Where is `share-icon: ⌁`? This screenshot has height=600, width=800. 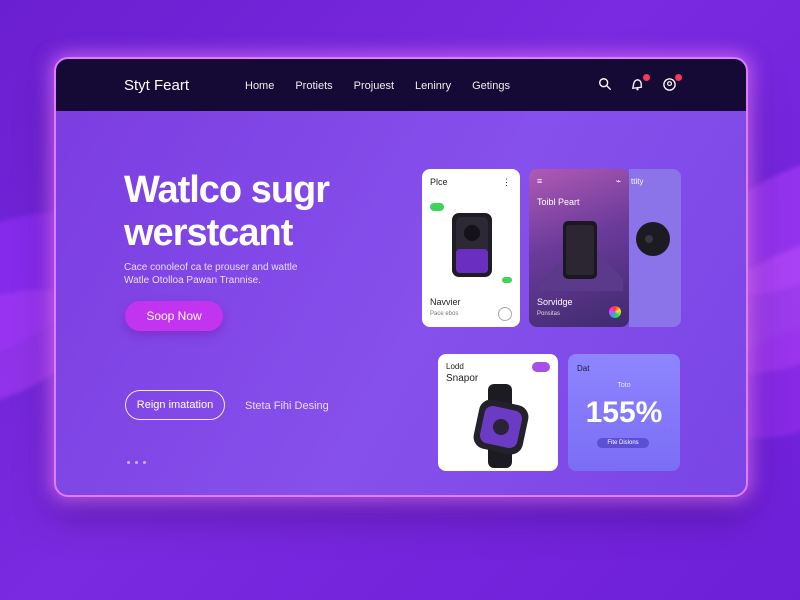 share-icon: ⌁ is located at coordinates (618, 181).